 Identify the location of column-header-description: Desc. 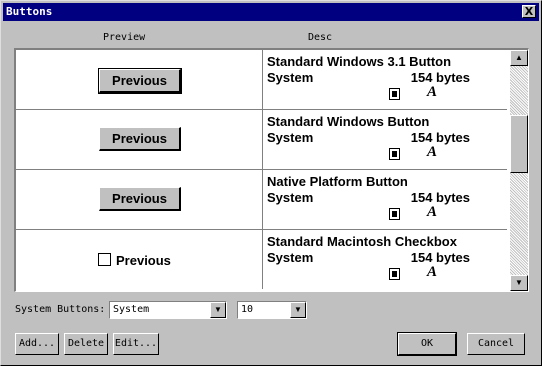
(320, 37).